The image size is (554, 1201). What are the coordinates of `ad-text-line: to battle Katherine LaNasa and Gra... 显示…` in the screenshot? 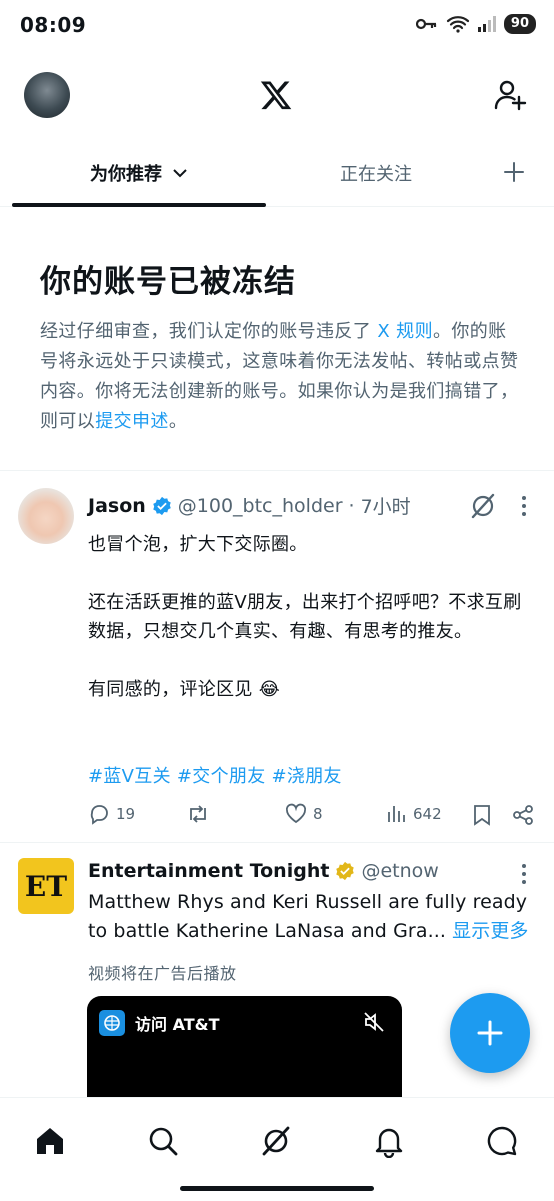 It's located at (315, 931).